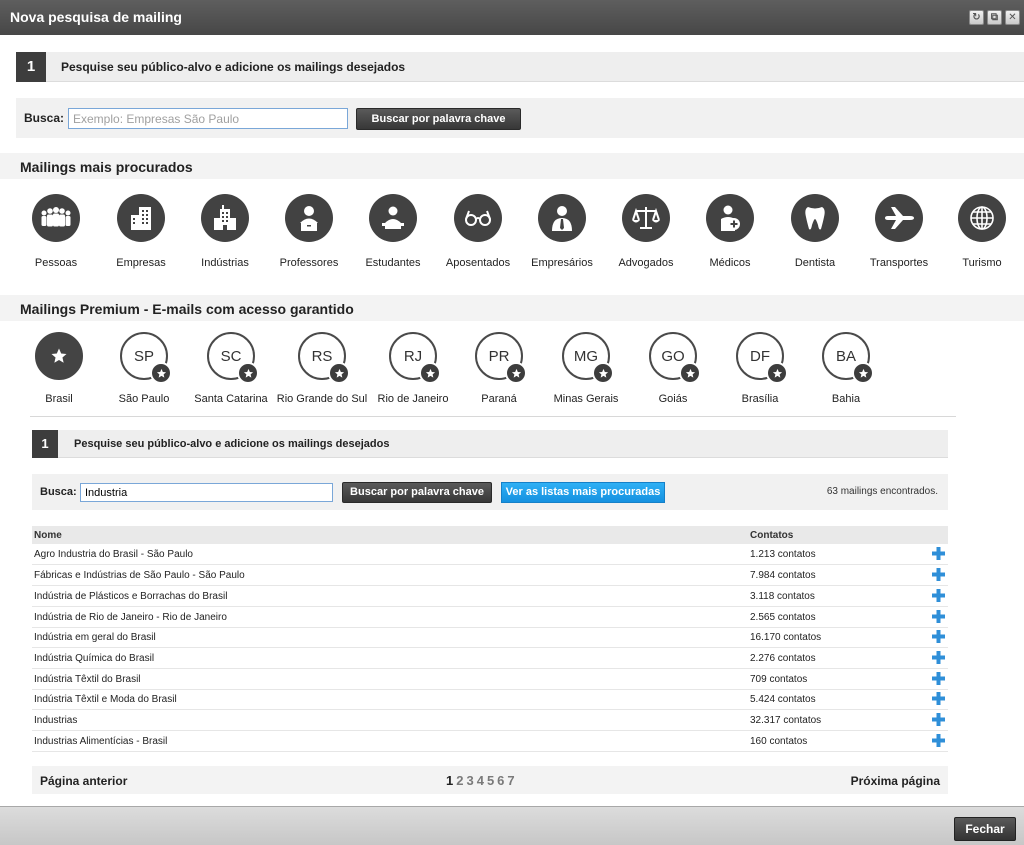 Image resolution: width=1024 pixels, height=845 pixels. I want to click on state-sc: SC Santa Catarina, so click(231, 368).